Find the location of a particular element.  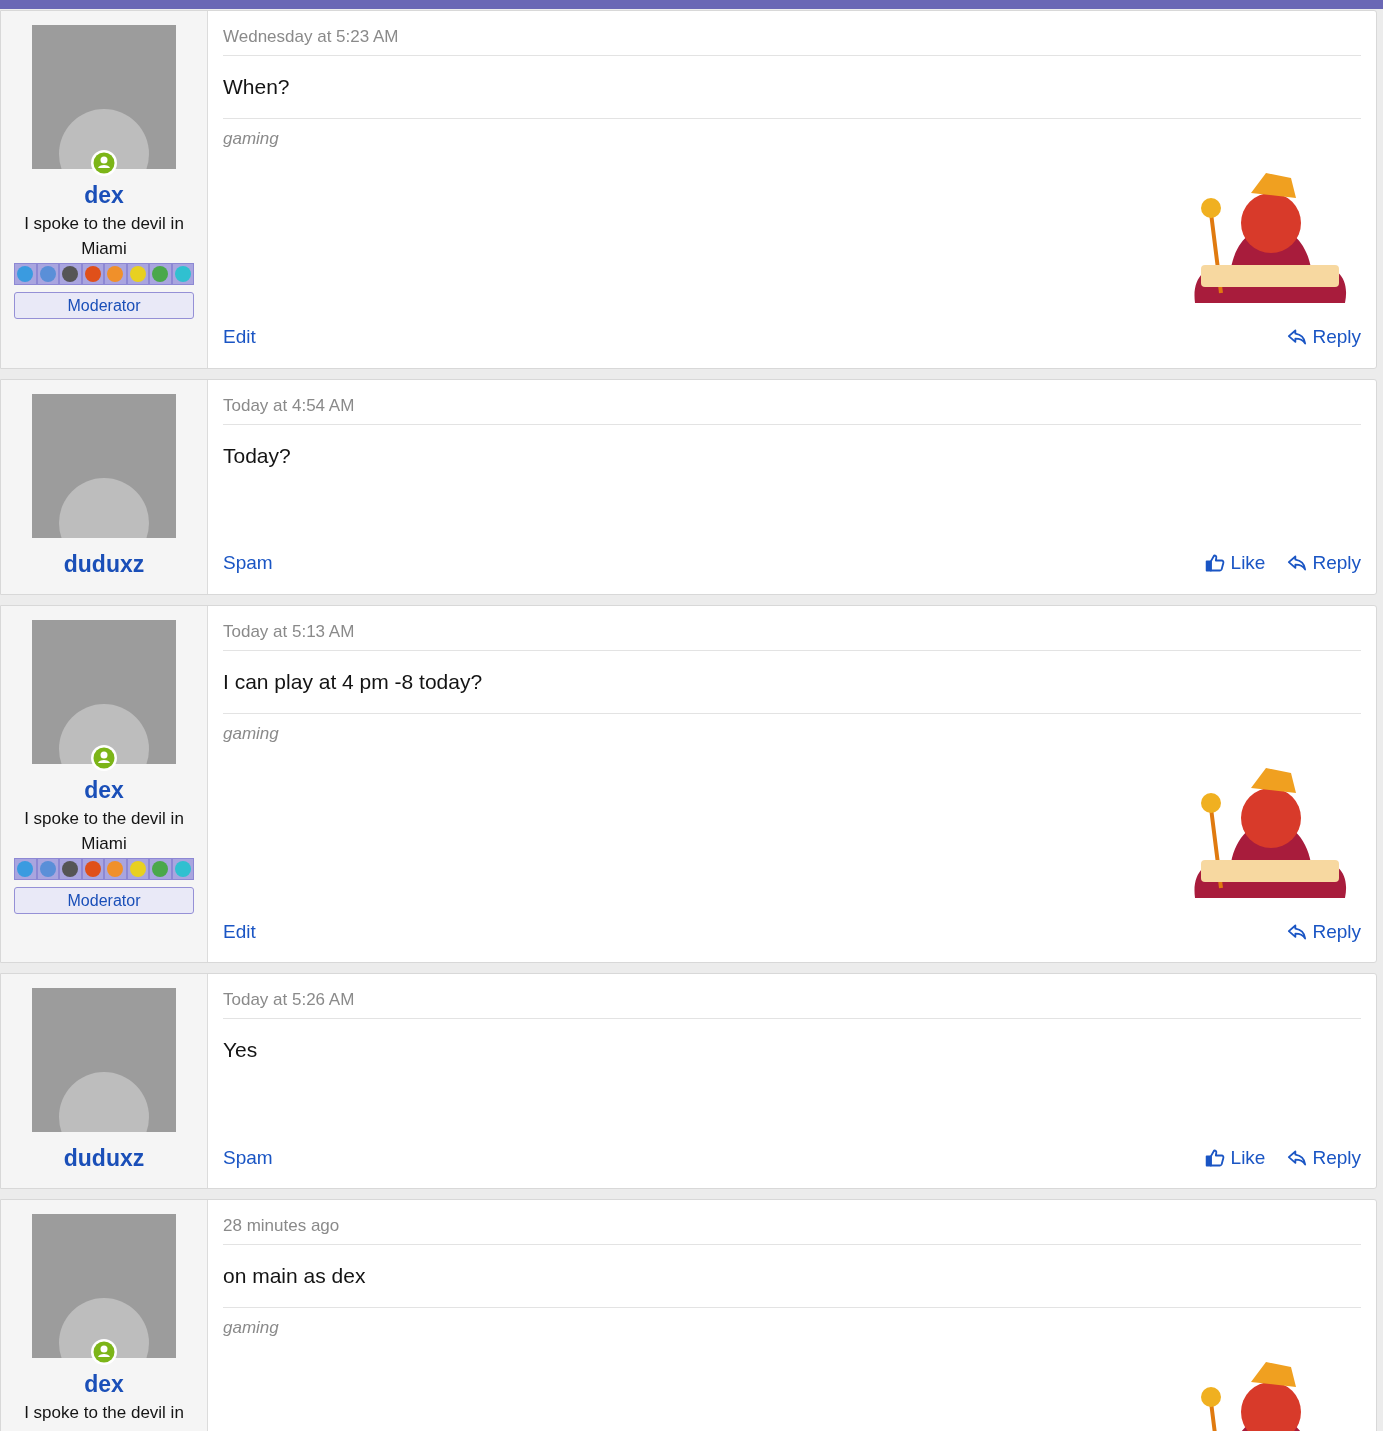

user-title: I spoke to the devil in is located at coordinates (104, 1413).